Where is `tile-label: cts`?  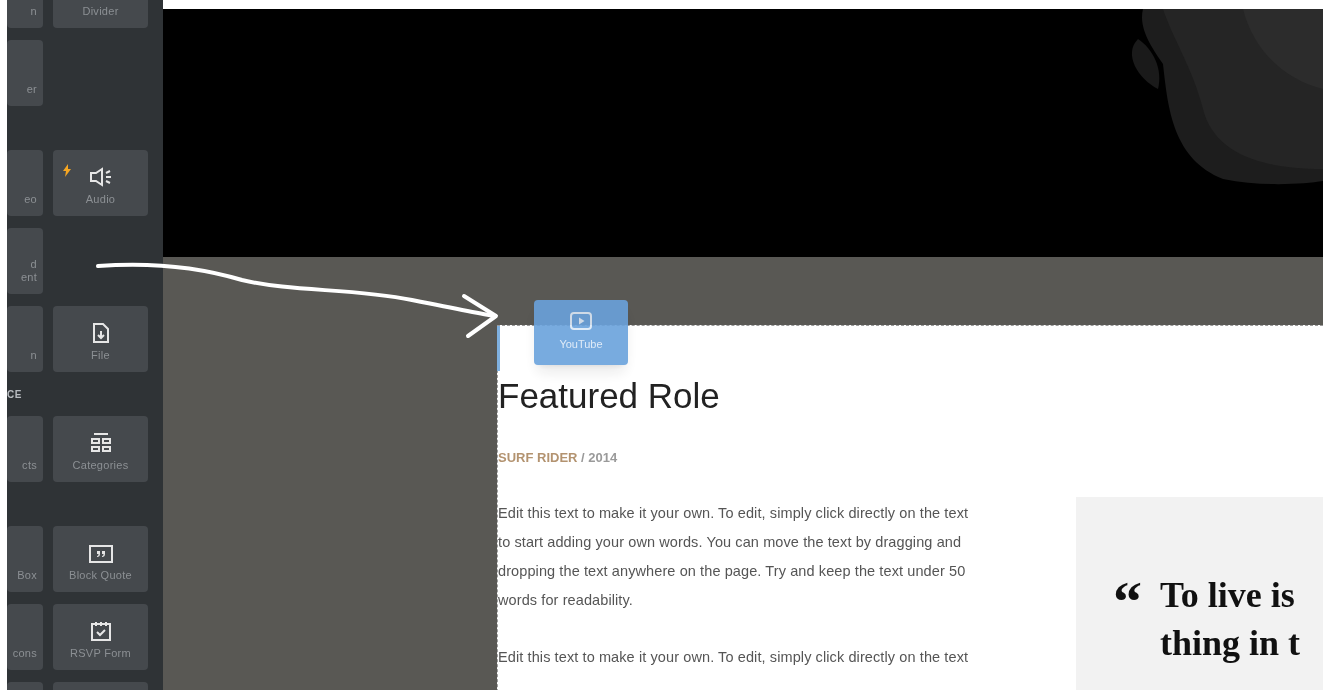
tile-label: cts is located at coordinates (29, 465).